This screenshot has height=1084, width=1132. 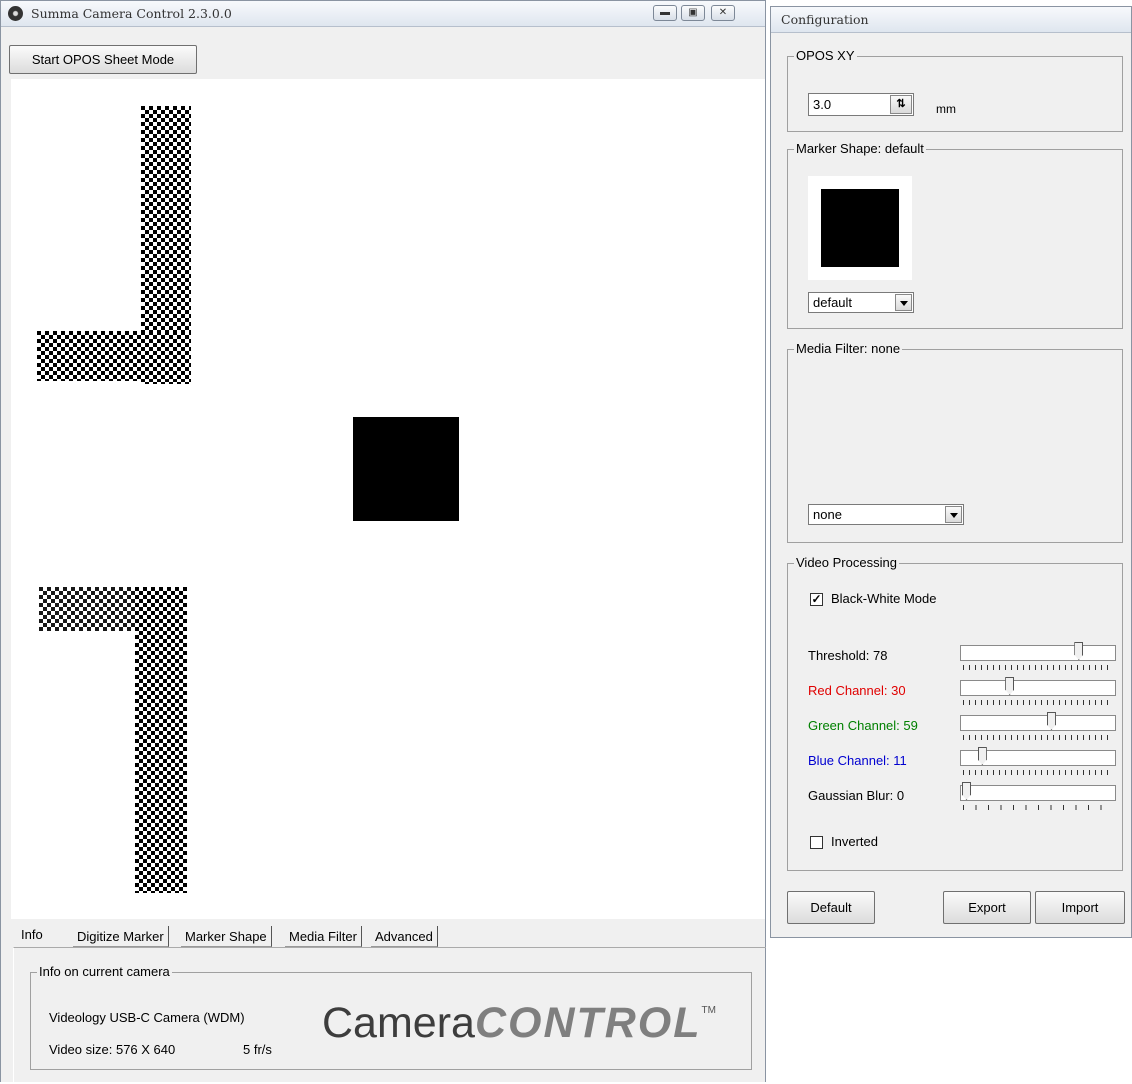 I want to click on camera-name: Videology USB-C Camera (WDM), so click(x=147, y=1017).